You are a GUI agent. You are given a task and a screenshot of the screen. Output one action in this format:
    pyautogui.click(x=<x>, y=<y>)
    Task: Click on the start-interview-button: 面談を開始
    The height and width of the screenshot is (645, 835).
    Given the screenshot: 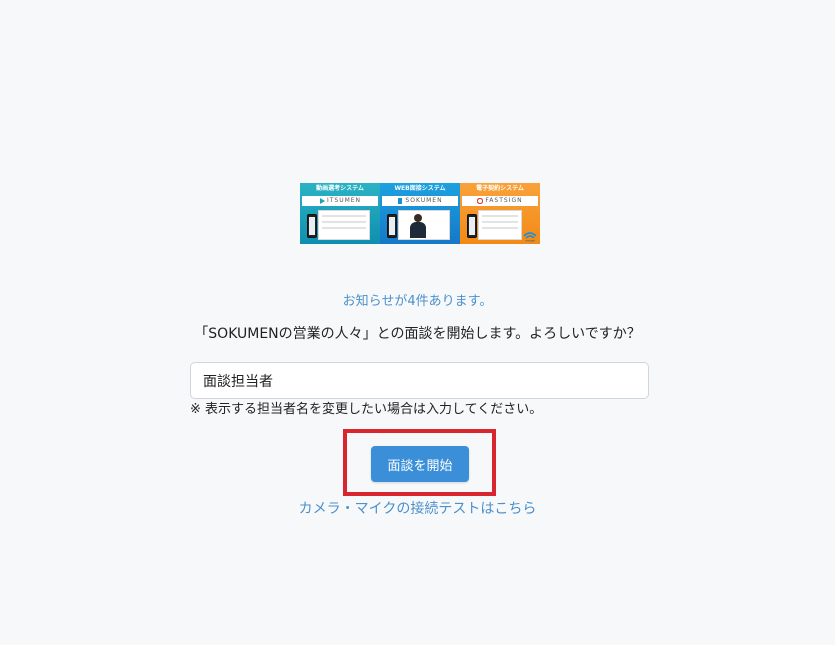 What is the action you would take?
    pyautogui.click(x=420, y=464)
    